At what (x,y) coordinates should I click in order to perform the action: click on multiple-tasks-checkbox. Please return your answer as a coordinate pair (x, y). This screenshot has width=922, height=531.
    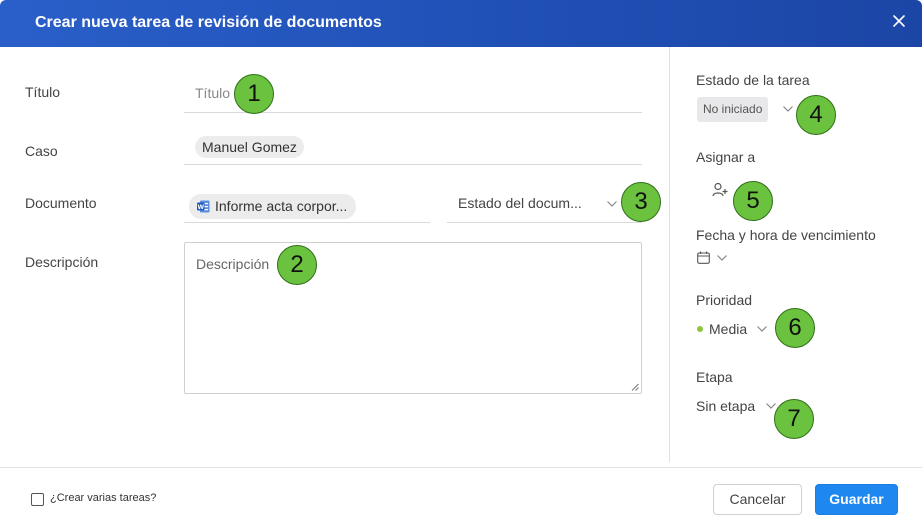
    Looking at the image, I should click on (37, 499).